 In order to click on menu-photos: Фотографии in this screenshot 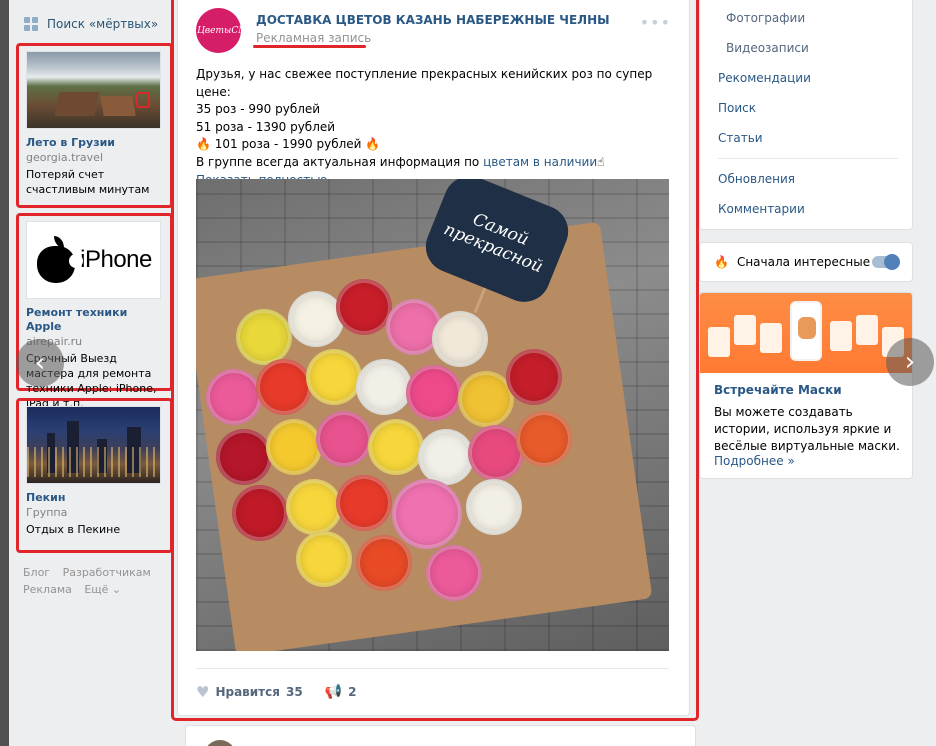, I will do `click(765, 18)`.